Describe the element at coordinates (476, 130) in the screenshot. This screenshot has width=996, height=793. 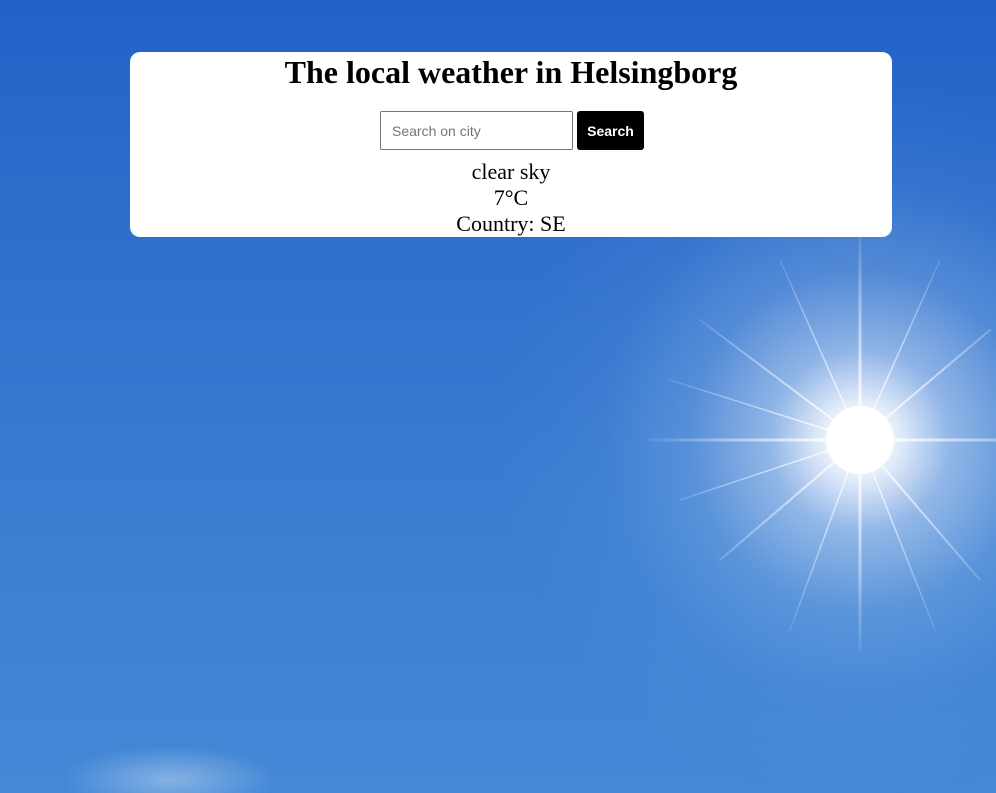
I see `city-search-input` at that location.